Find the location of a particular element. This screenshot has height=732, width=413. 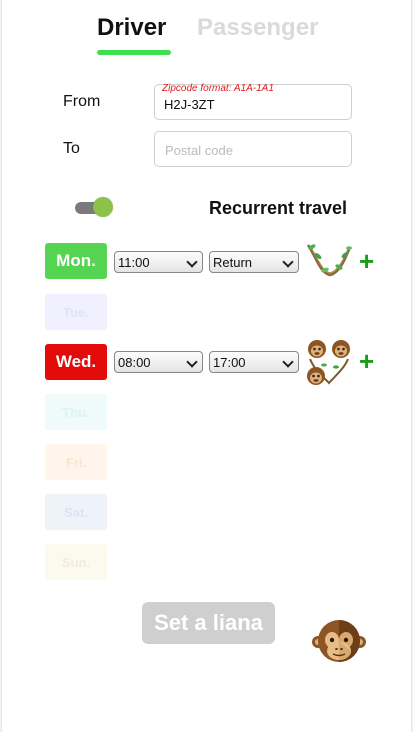

day-wed: Wed. is located at coordinates (76, 362).